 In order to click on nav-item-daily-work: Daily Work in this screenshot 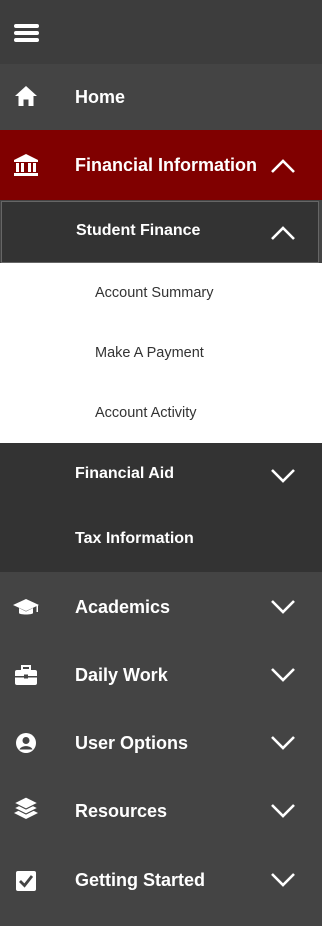, I will do `click(161, 674)`.